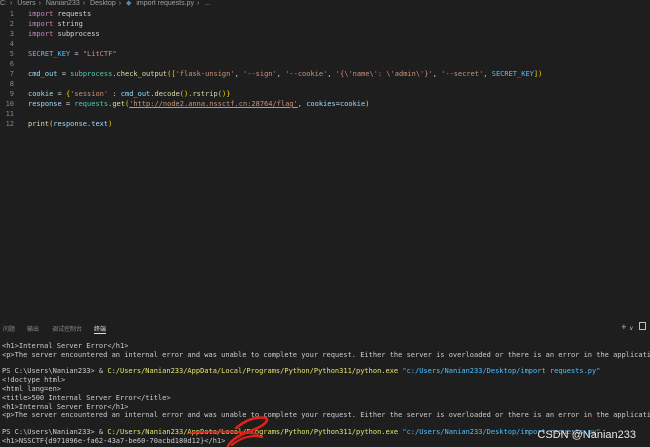 This screenshot has height=447, width=650. I want to click on split-terminal-icon, so click(642, 326).